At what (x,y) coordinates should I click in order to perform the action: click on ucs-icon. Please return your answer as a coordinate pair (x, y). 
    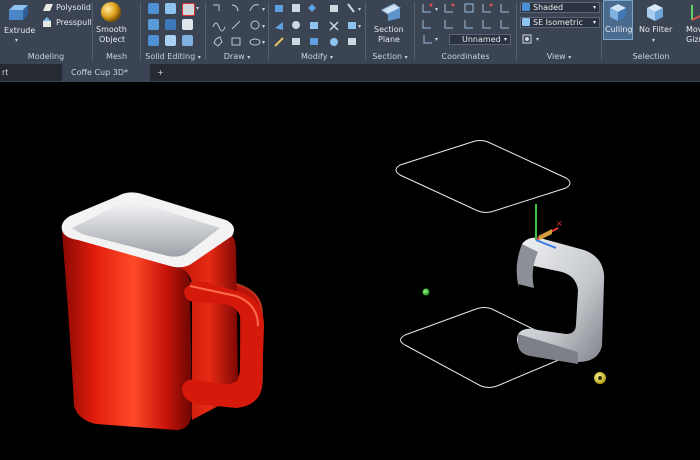
    Looking at the image, I should click on (428, 39).